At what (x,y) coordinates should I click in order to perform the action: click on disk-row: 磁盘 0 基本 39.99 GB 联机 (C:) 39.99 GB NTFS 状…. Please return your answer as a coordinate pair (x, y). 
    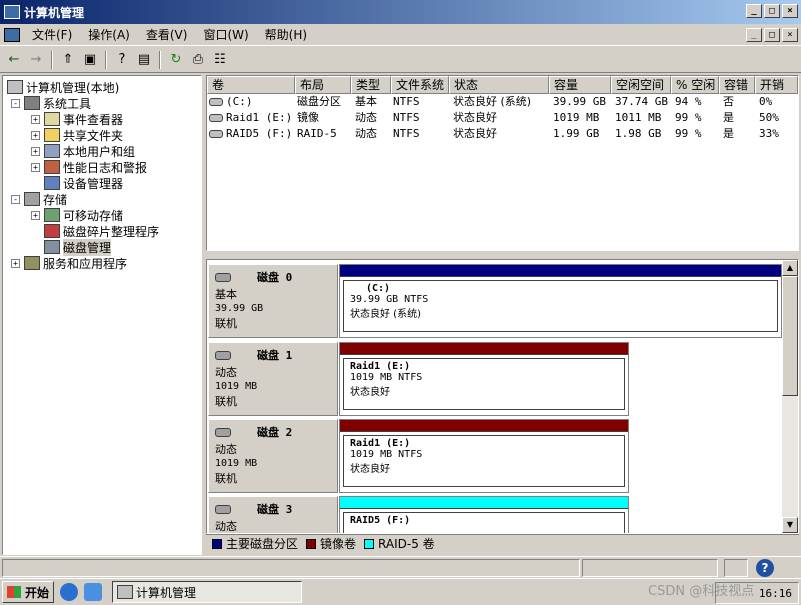
    Looking at the image, I should click on (495, 300).